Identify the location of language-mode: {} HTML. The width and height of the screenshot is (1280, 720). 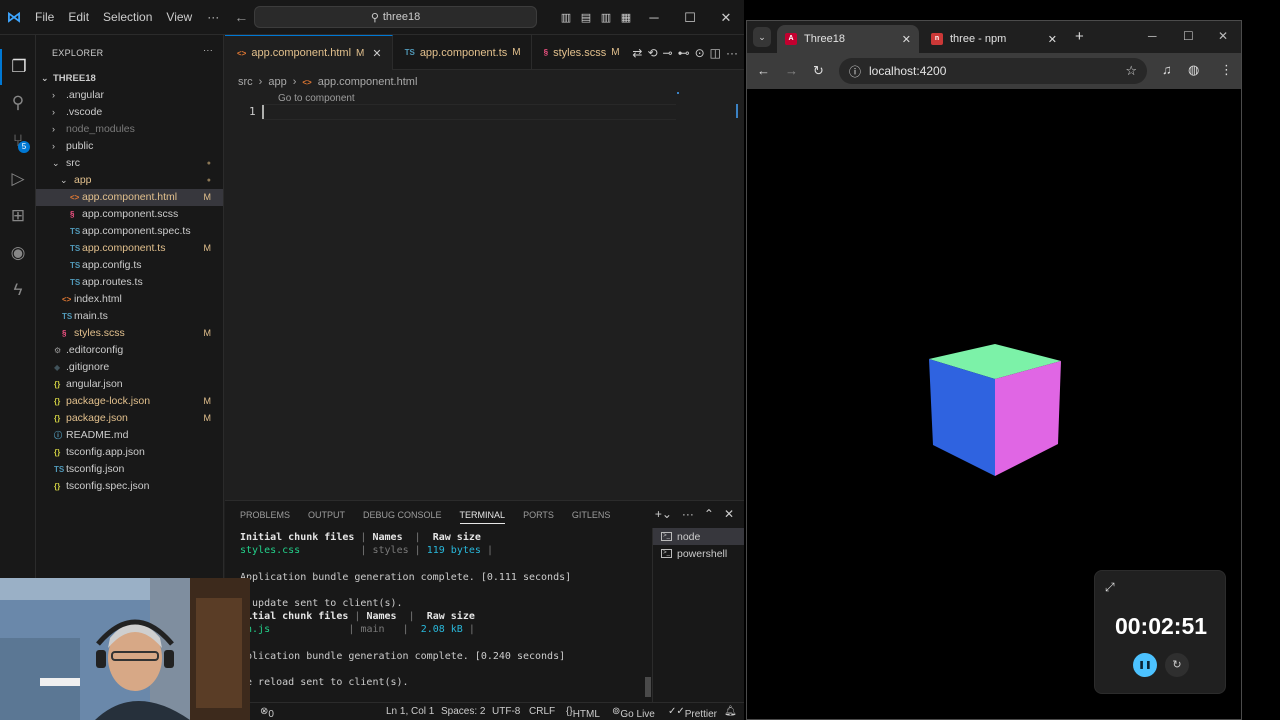
(583, 713).